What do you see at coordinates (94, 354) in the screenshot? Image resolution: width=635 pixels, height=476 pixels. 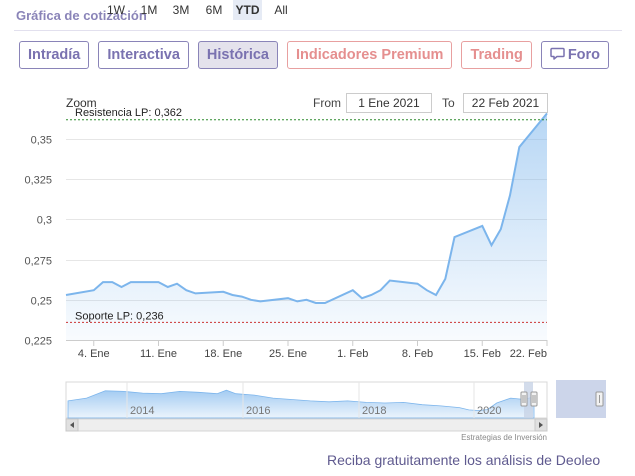 I see `x-tick-label: 4. Ene` at bounding box center [94, 354].